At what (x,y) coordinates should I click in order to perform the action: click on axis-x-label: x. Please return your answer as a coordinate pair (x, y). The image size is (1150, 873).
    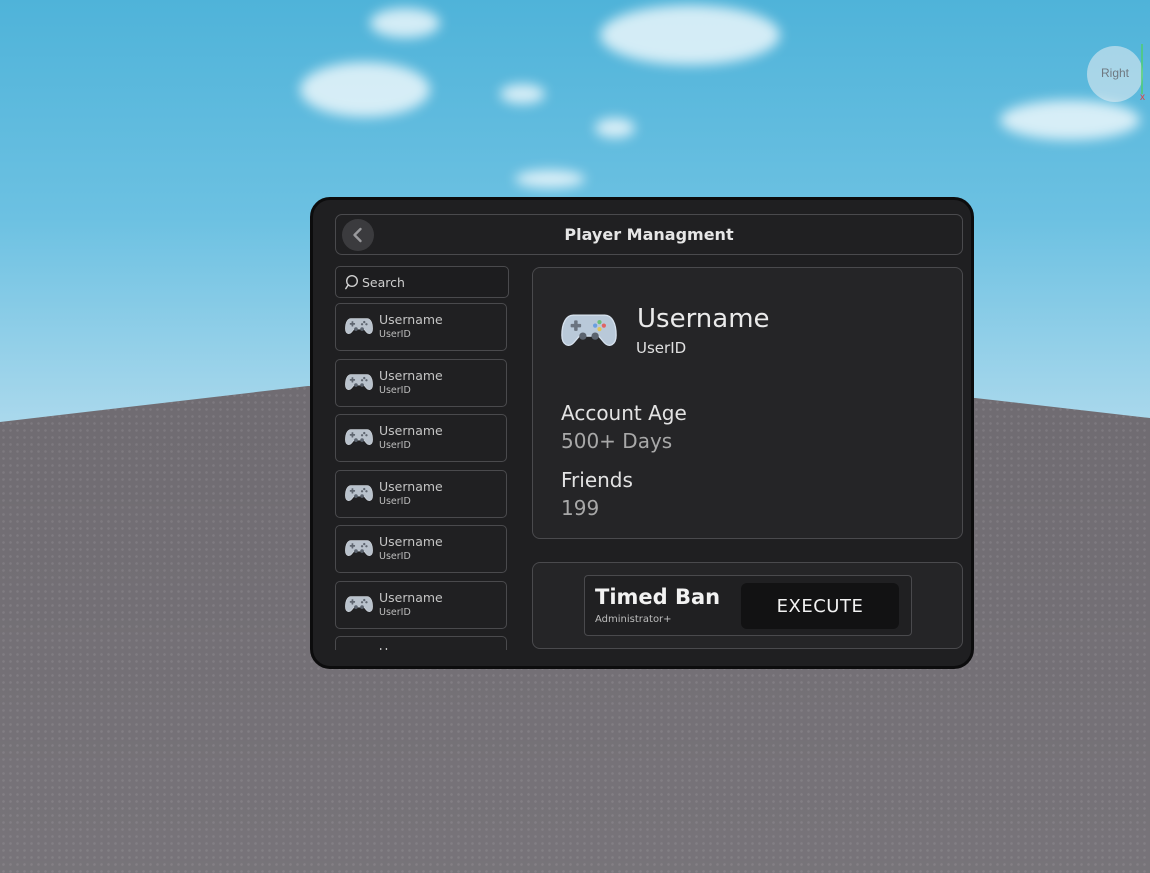
    Looking at the image, I should click on (1142, 97).